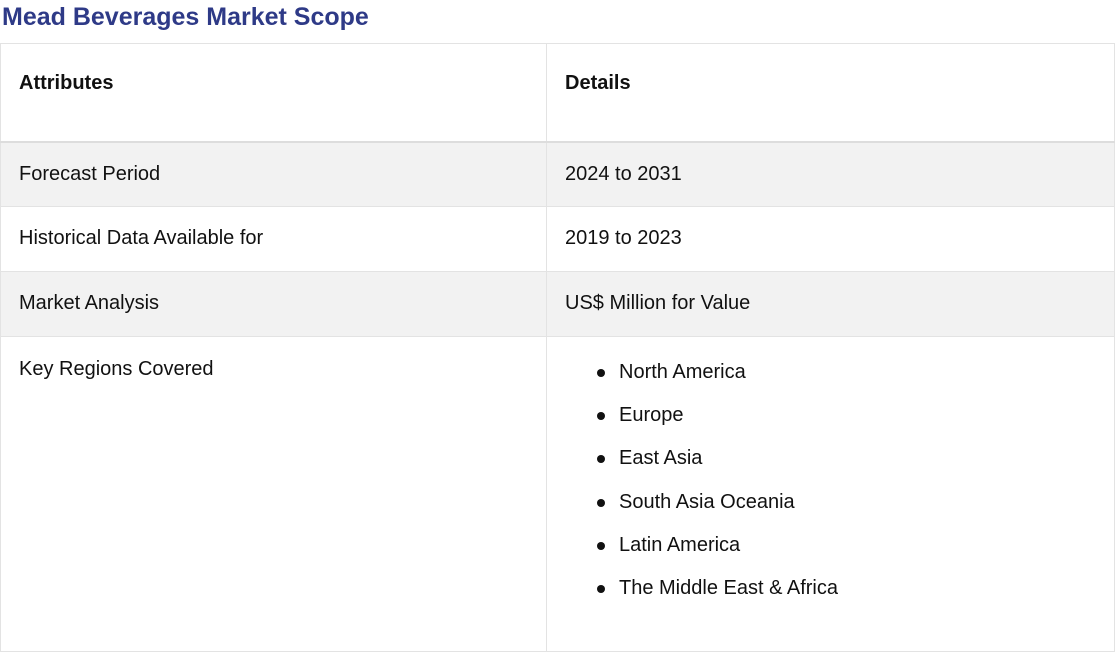 Image resolution: width=1116 pixels, height=655 pixels. Describe the element at coordinates (855, 512) in the screenshot. I see `list-item: South Asia Oceania` at that location.